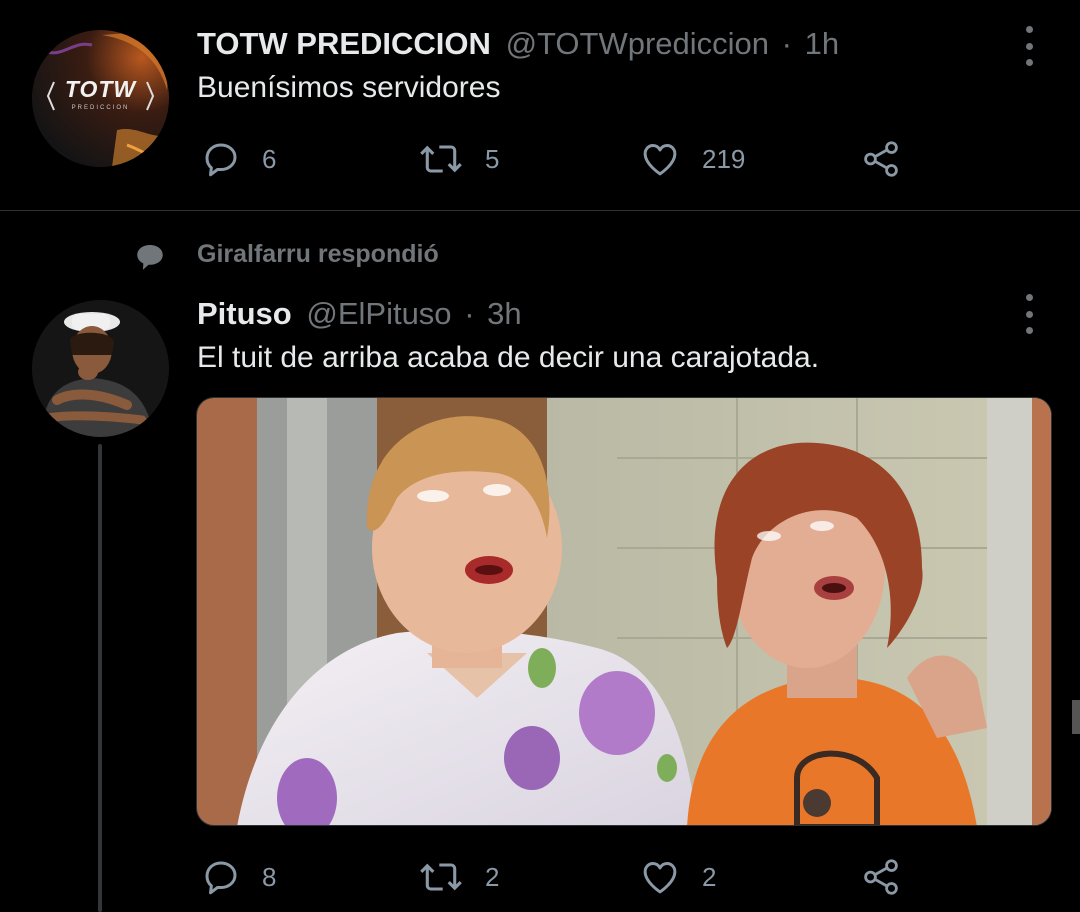  Describe the element at coordinates (492, 158) in the screenshot. I see `retweet-count: 5` at that location.